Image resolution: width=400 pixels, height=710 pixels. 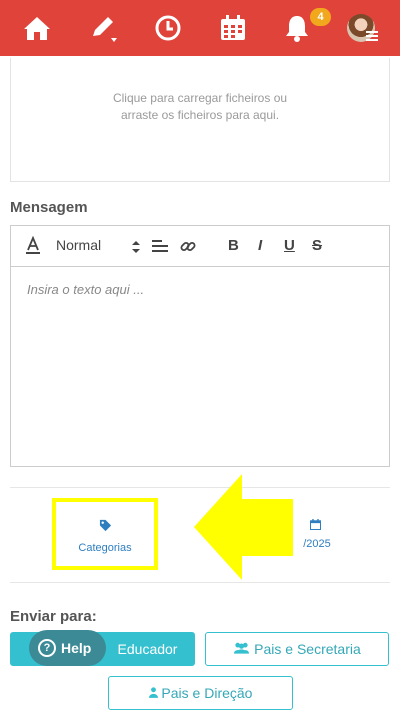 I want to click on format-select: Normal, so click(x=78, y=247).